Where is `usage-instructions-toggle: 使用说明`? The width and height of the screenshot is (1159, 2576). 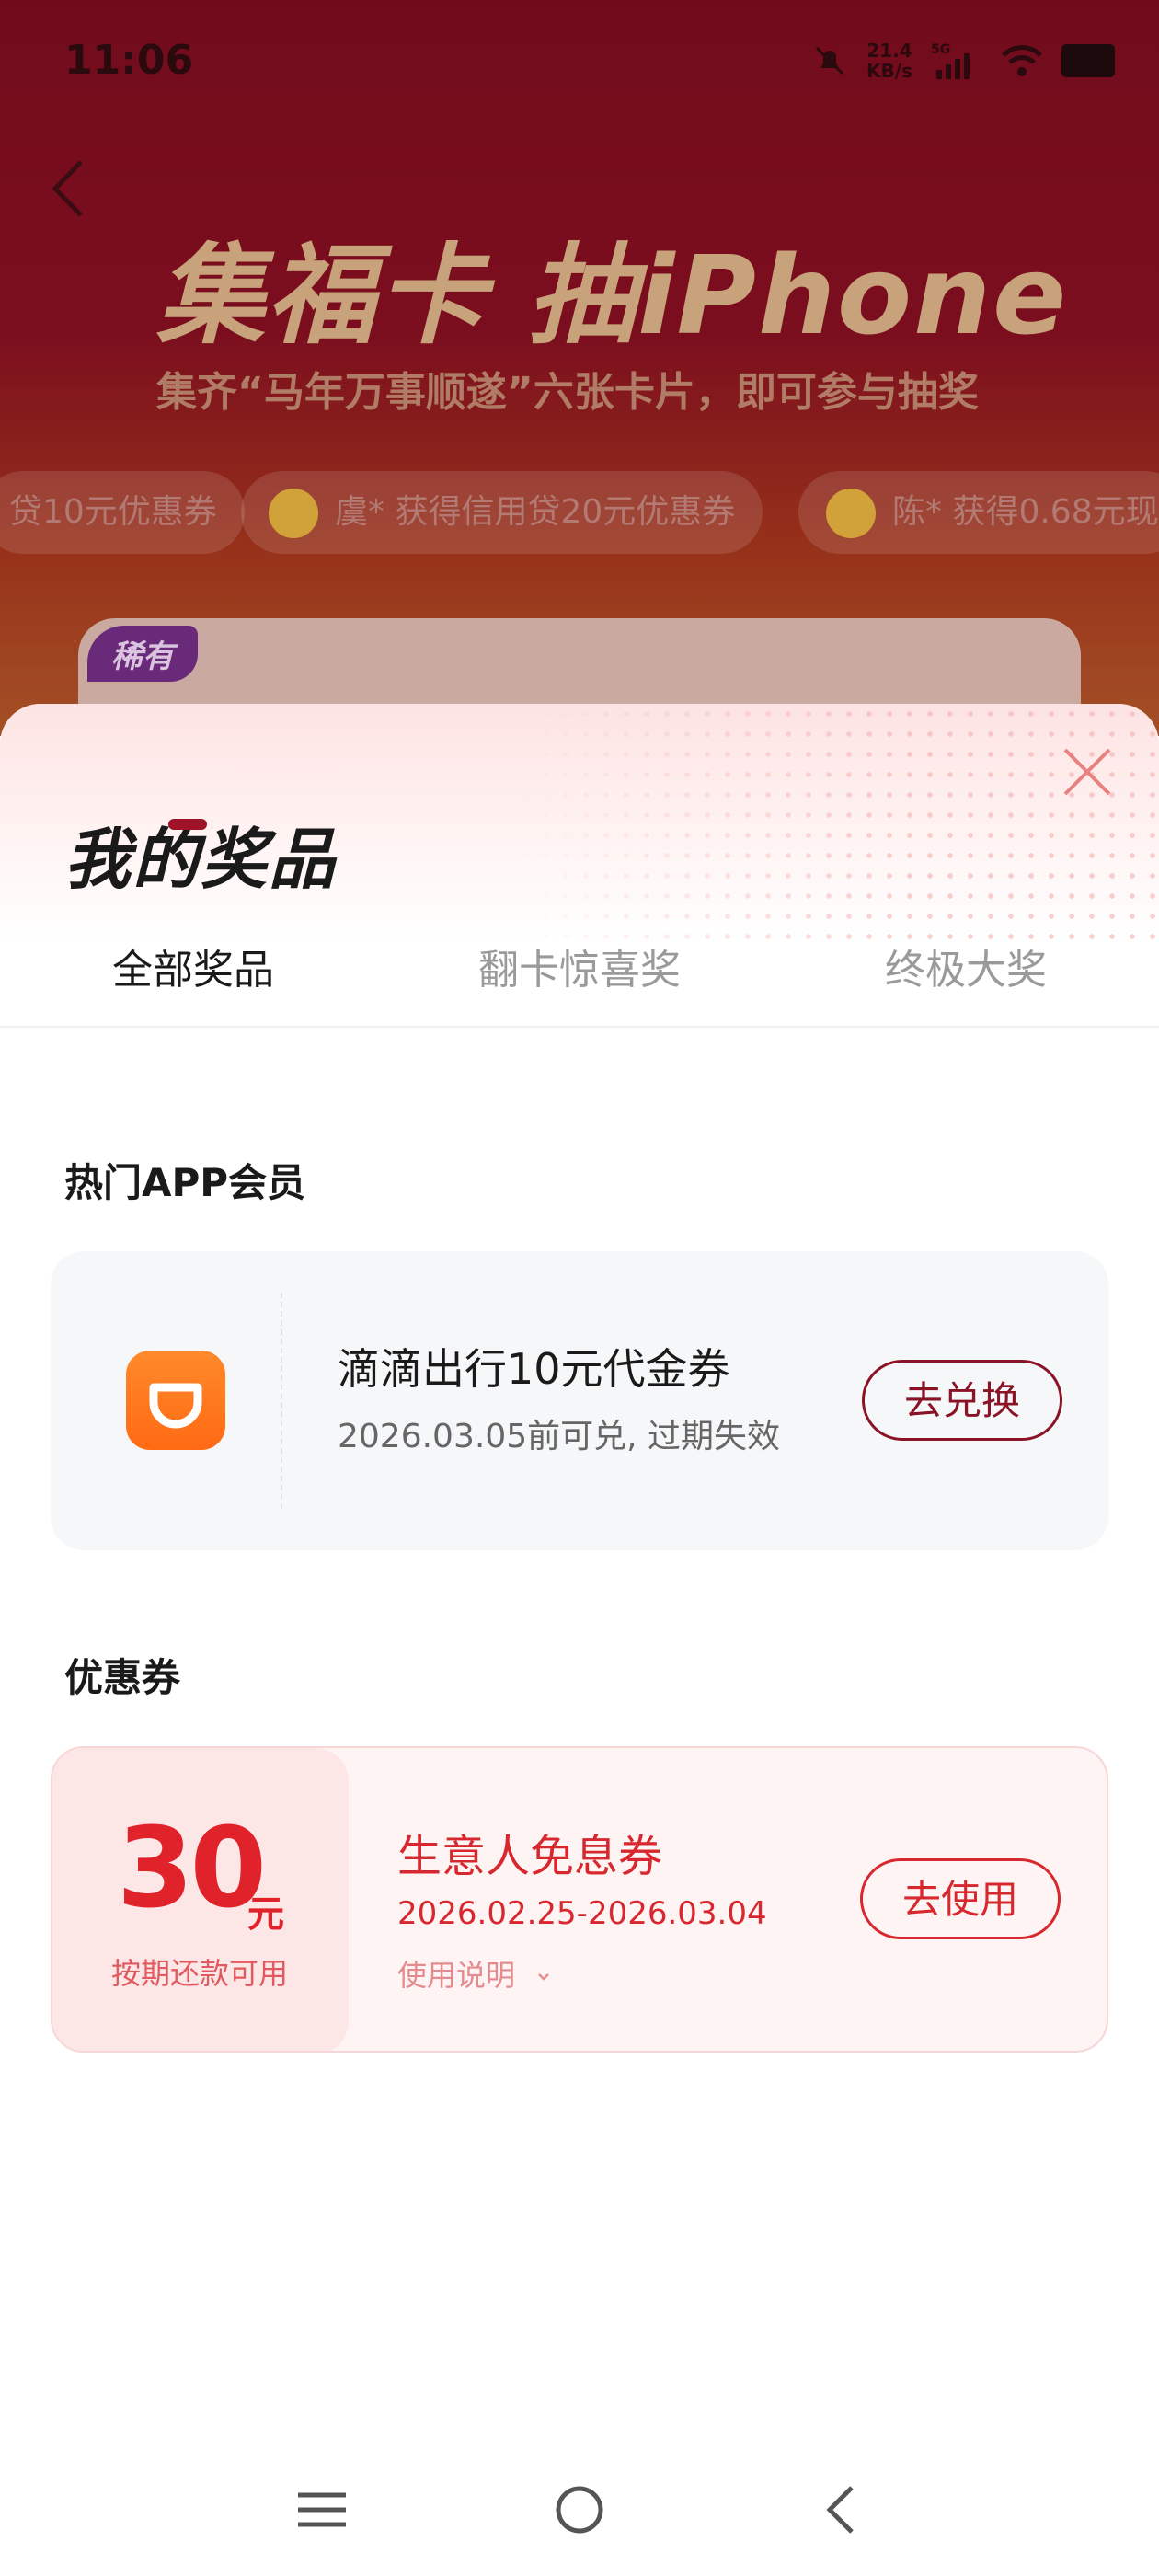 usage-instructions-toggle: 使用说明 is located at coordinates (475, 1974).